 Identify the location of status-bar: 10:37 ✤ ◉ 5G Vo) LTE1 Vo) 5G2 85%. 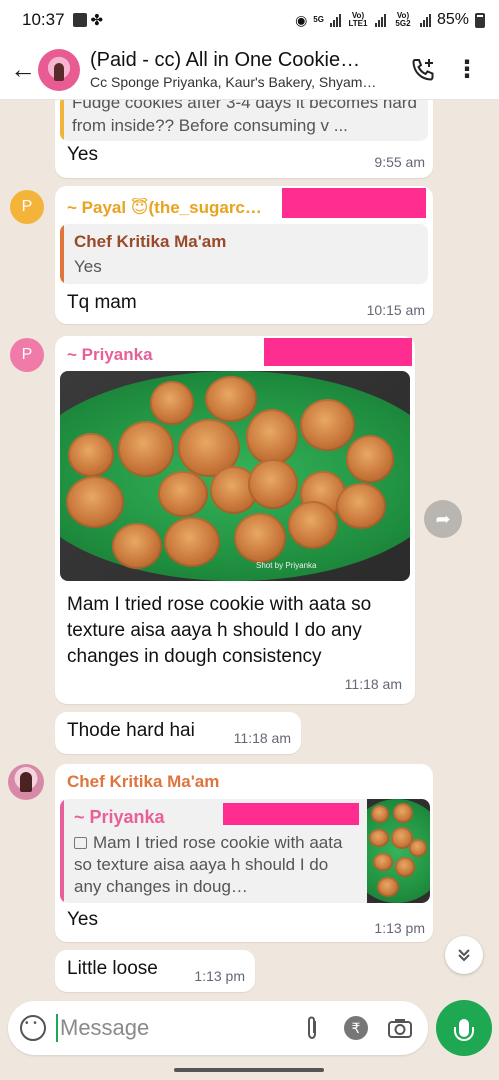
(249, 20).